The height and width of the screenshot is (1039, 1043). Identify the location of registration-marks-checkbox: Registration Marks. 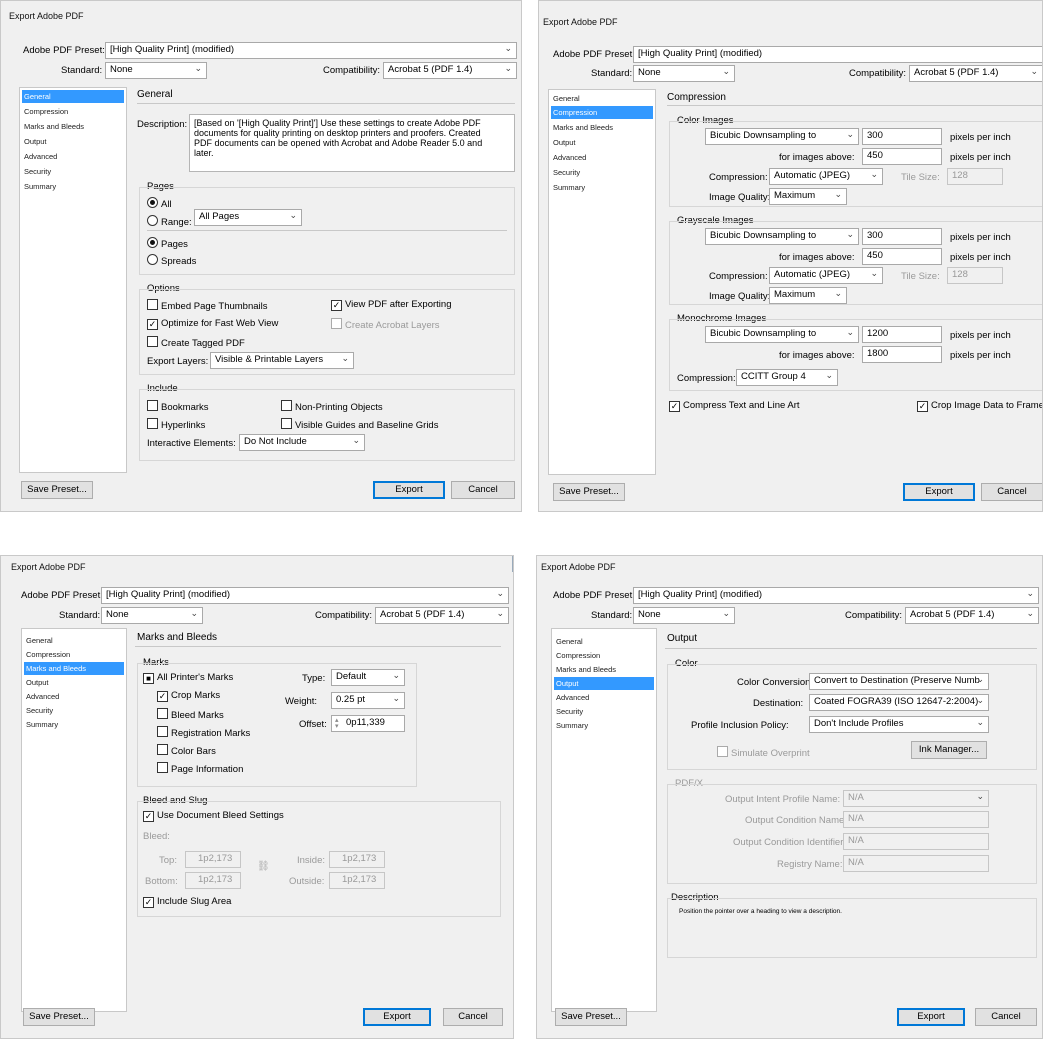
(203, 732).